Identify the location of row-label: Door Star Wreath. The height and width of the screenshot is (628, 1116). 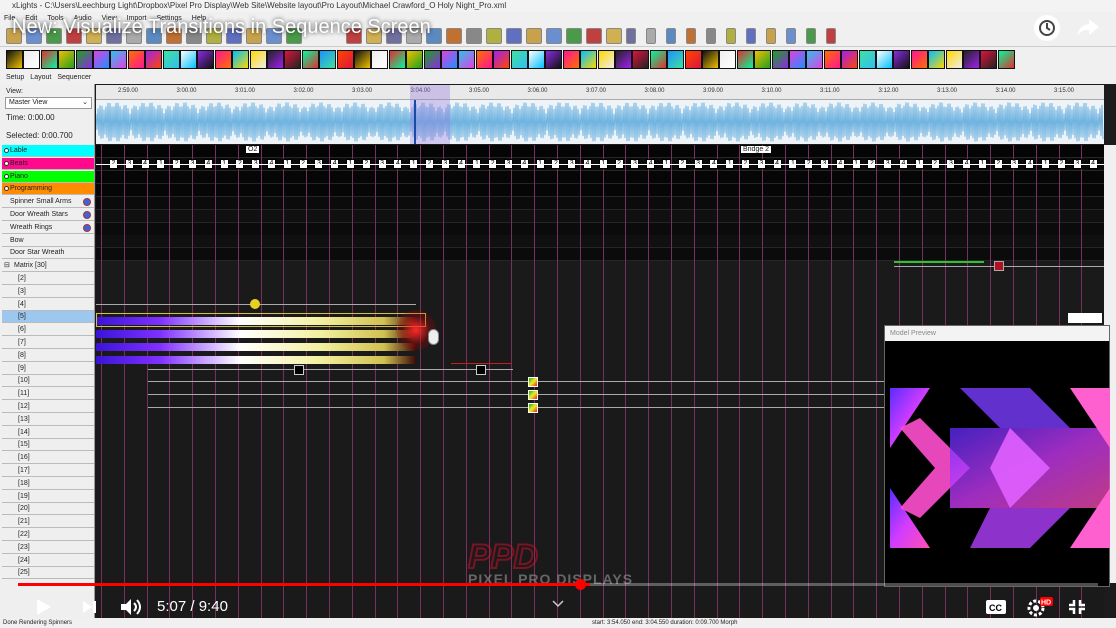
(48, 253).